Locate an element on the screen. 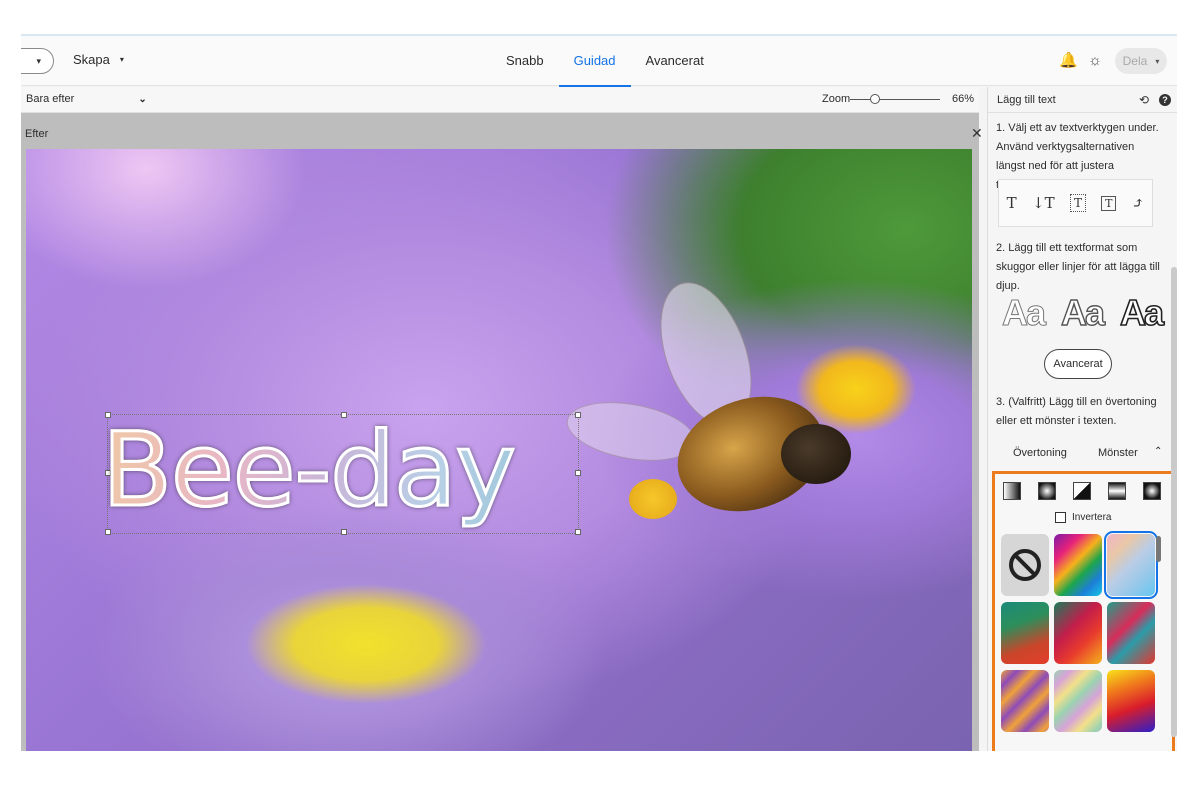  bell-icon: 🔔 is located at coordinates (1068, 61).